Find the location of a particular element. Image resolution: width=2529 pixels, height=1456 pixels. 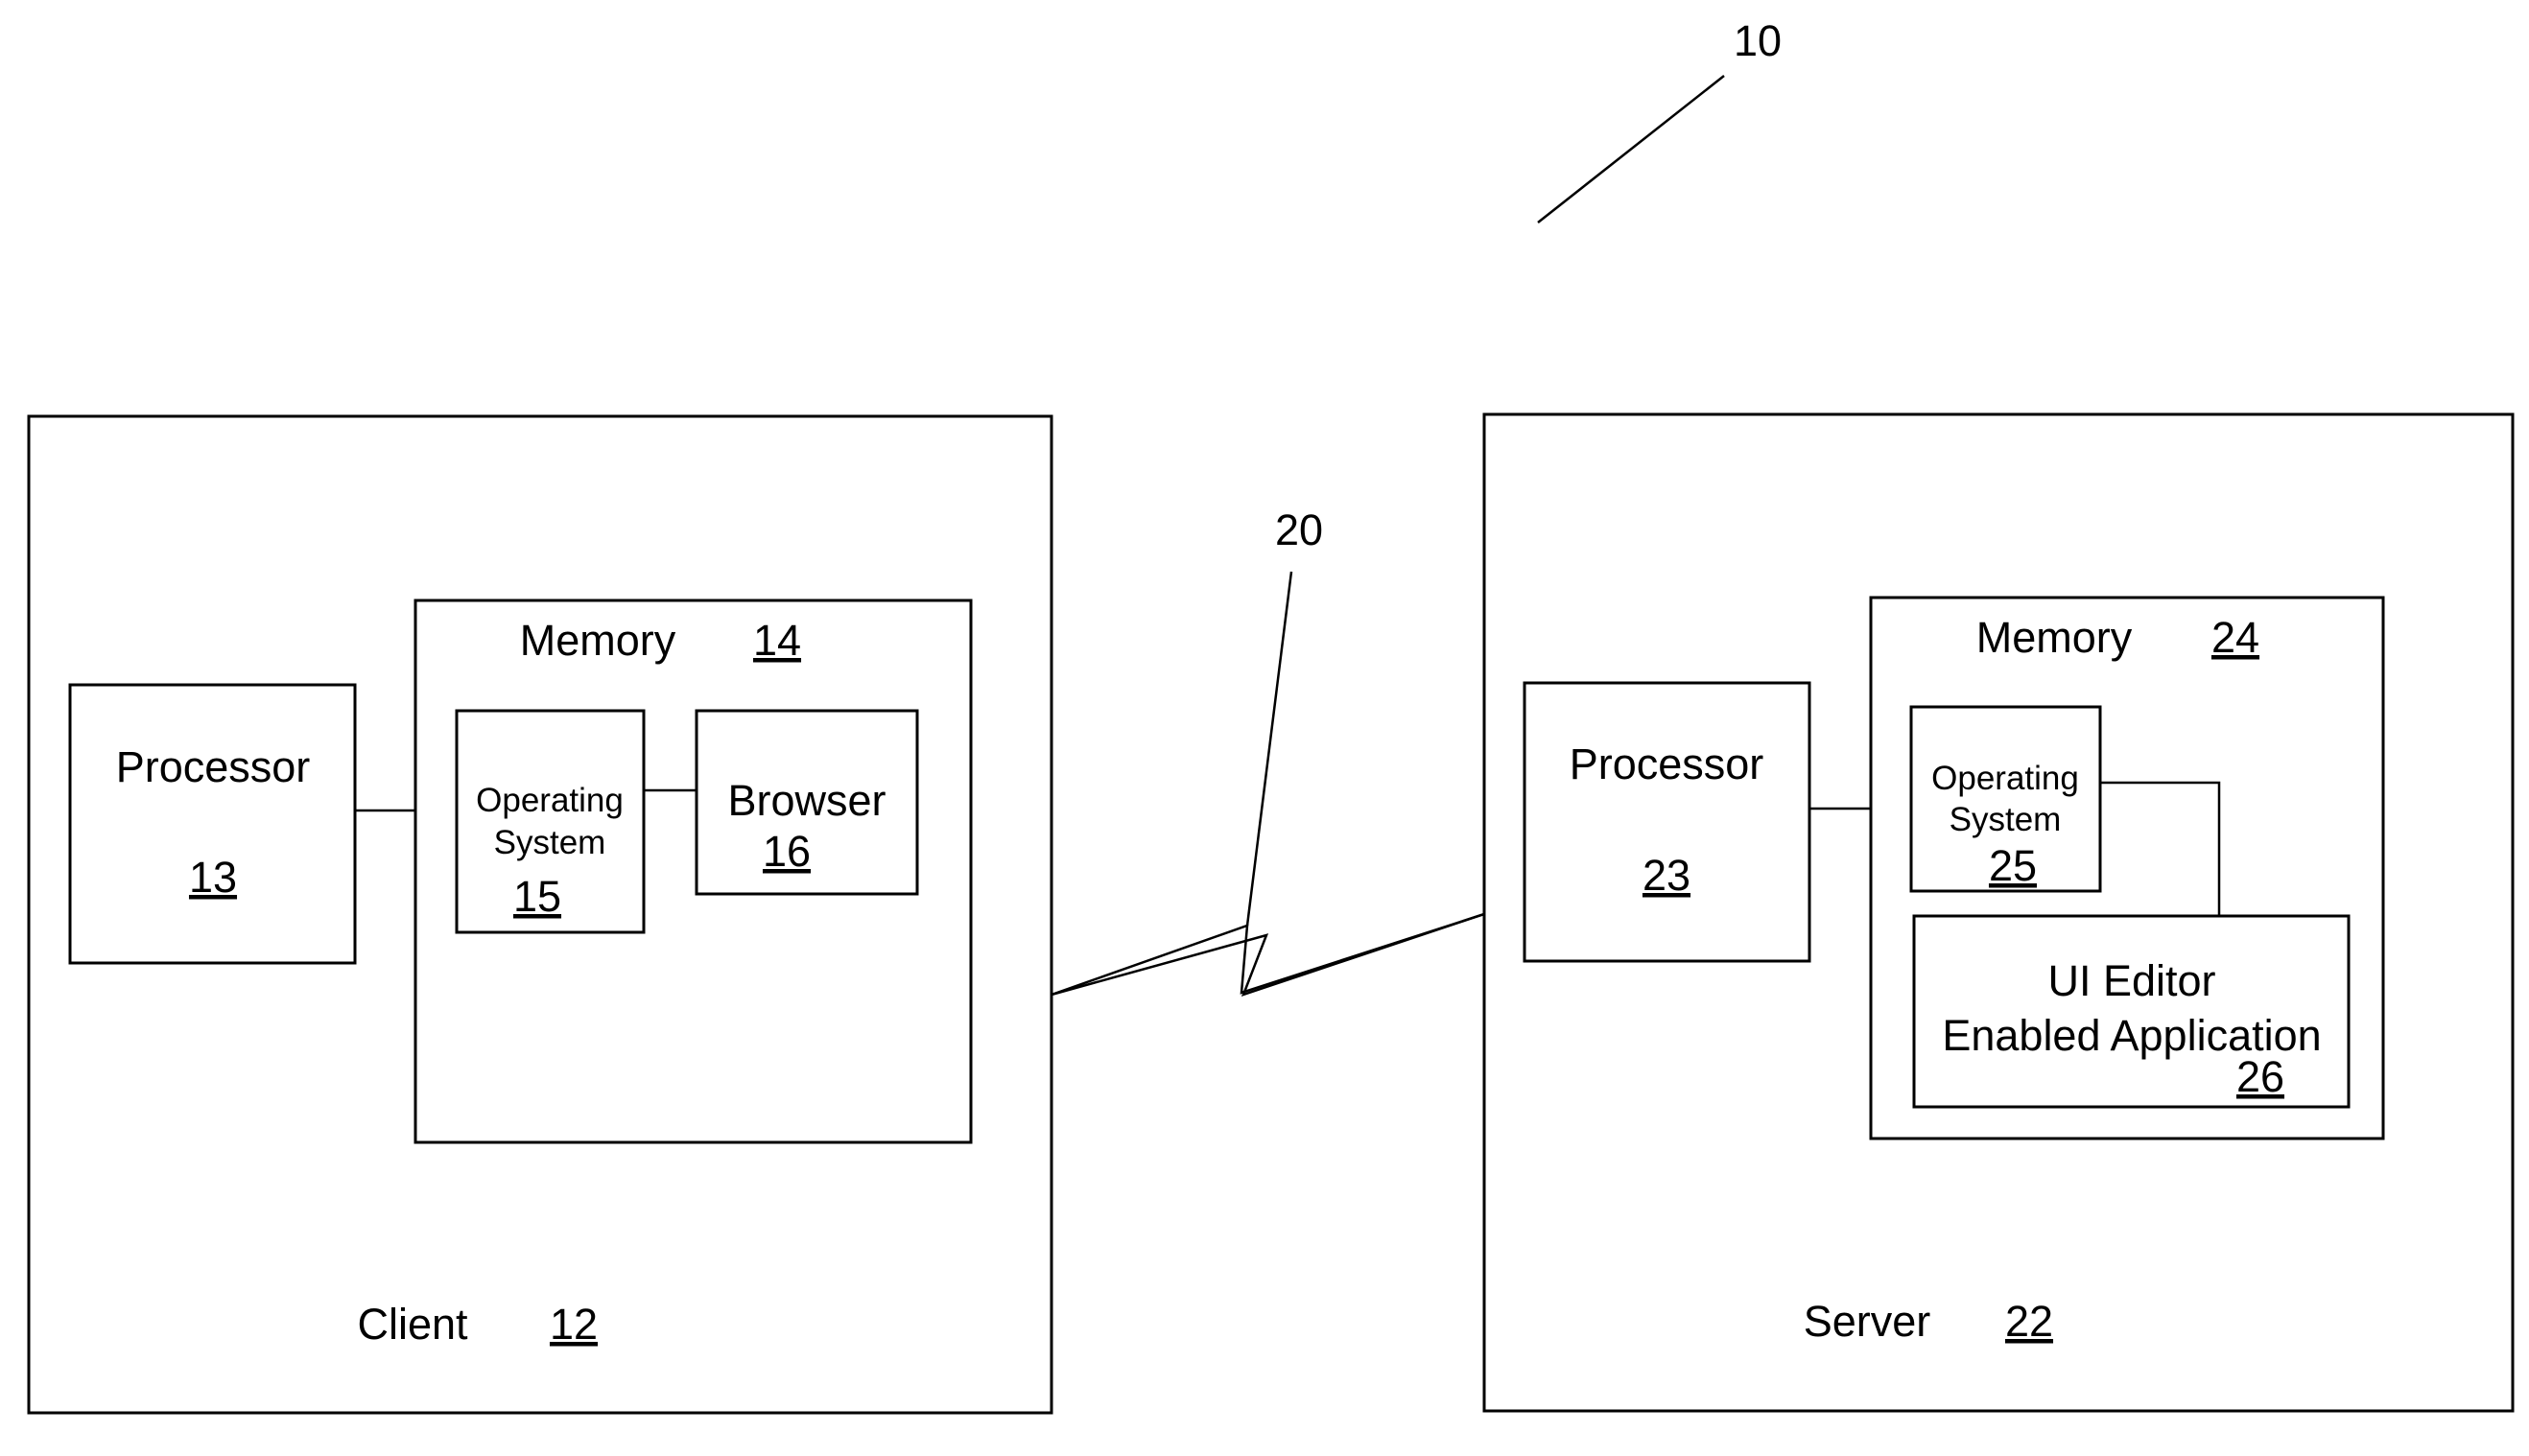

server-processor-ref: 23 is located at coordinates (1666, 876).